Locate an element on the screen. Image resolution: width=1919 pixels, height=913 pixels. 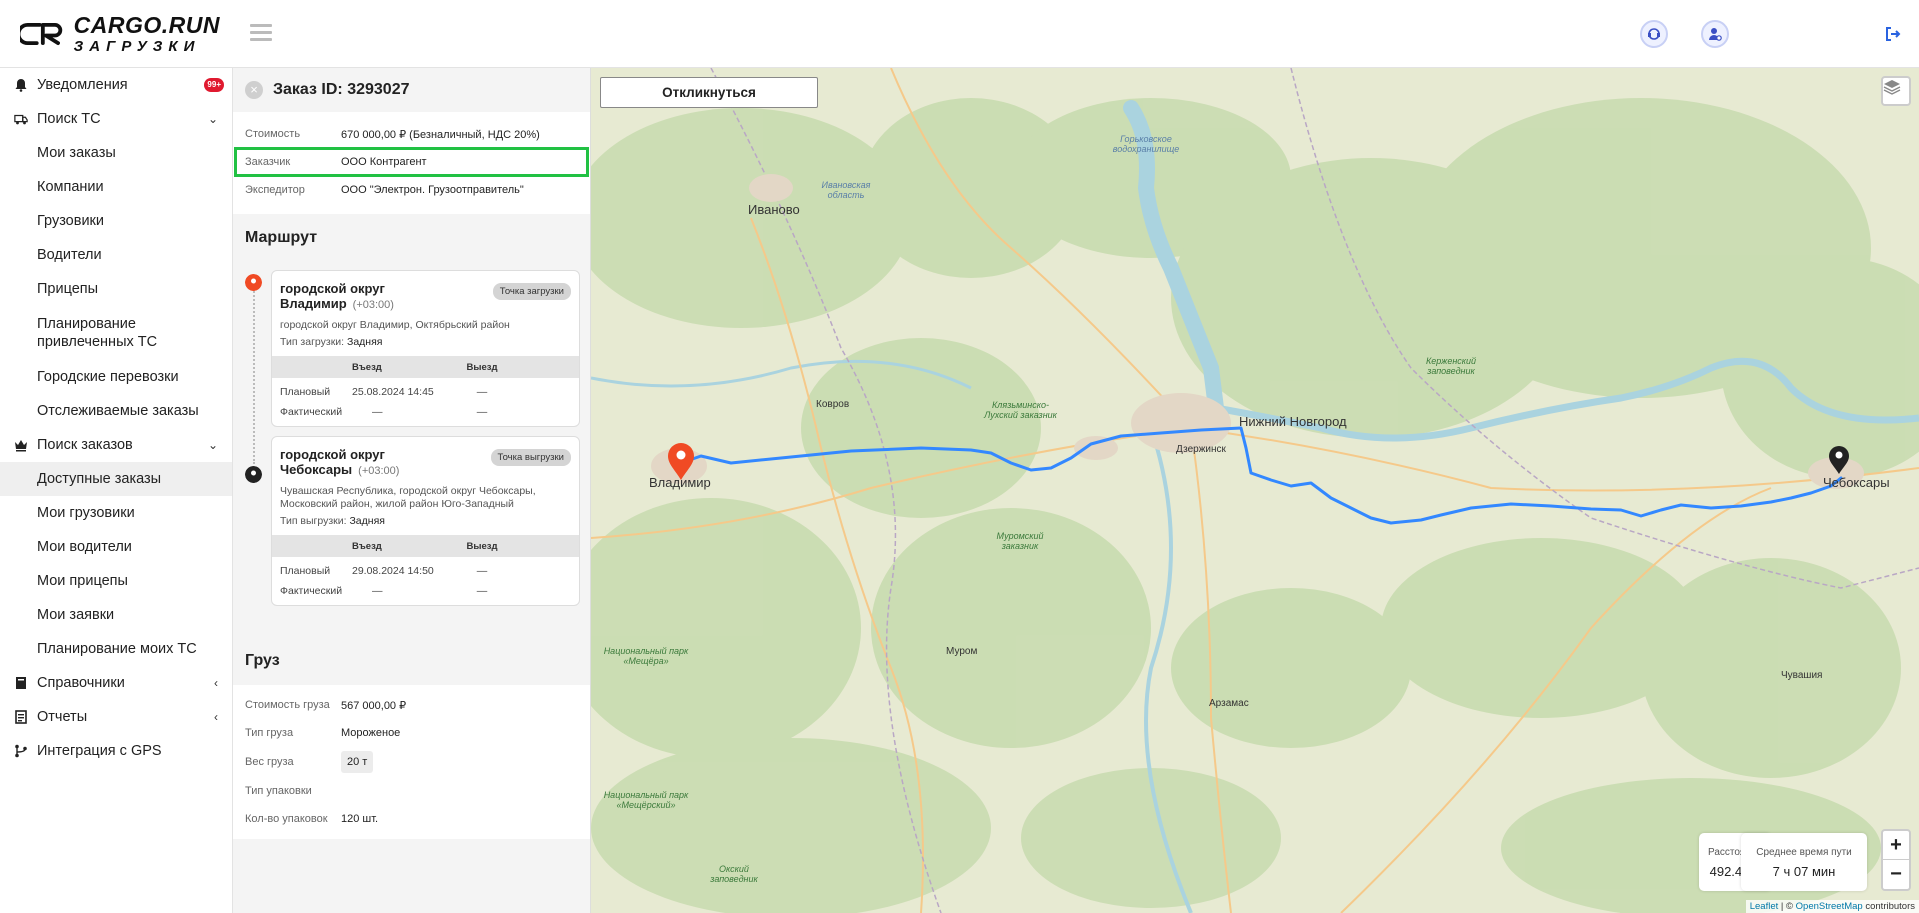
col-in: Въезд is located at coordinates (367, 546).